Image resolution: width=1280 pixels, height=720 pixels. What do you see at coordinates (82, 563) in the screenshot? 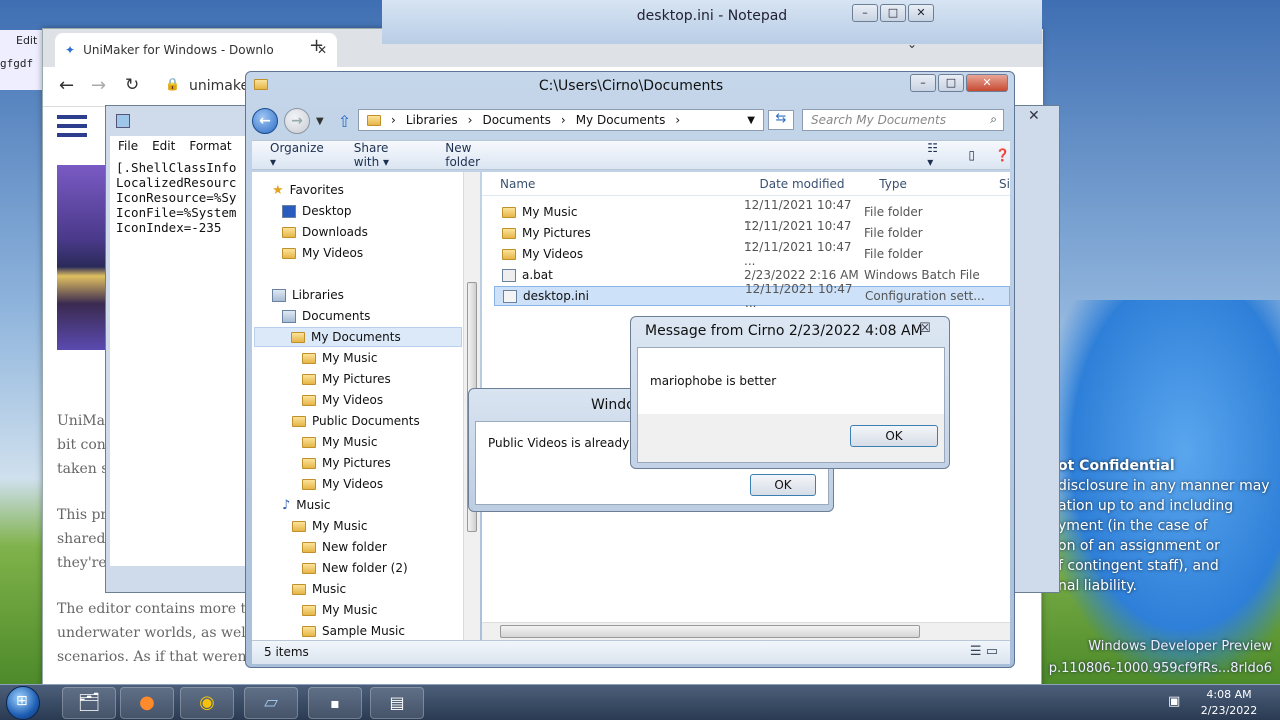
I see `article-text: they're` at bounding box center [82, 563].